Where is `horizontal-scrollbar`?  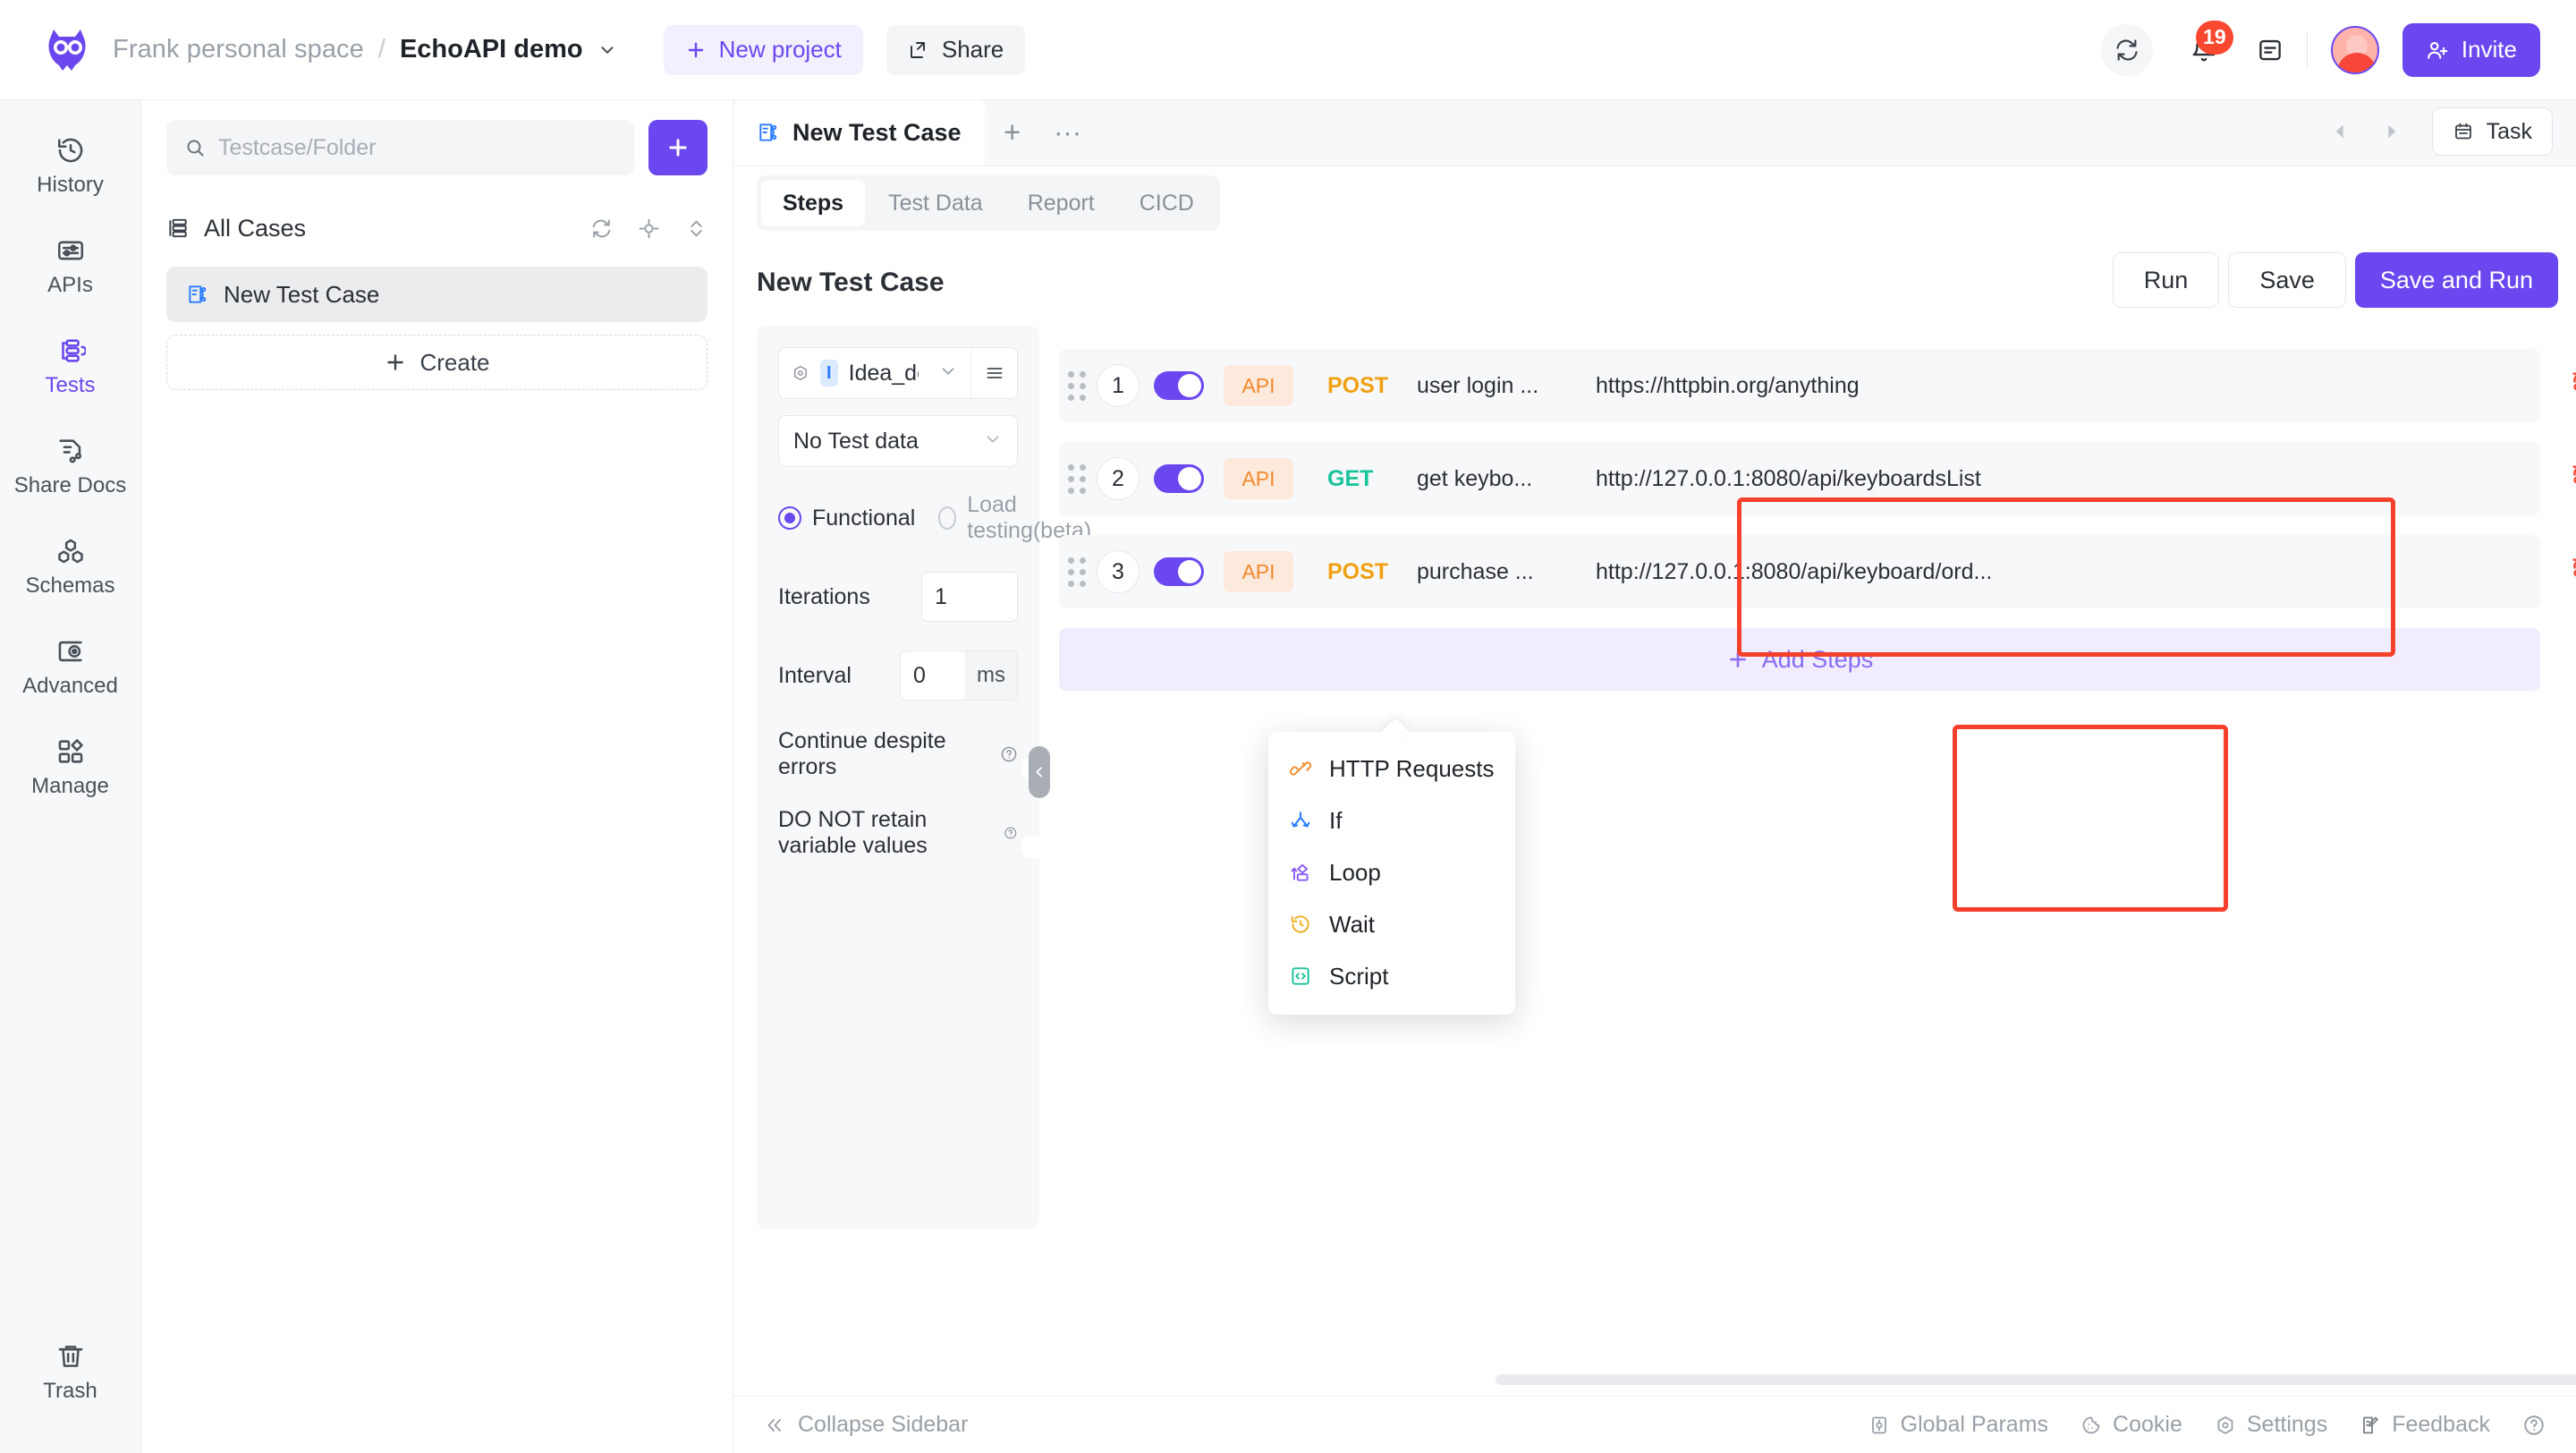
horizontal-scrollbar is located at coordinates (2036, 1379).